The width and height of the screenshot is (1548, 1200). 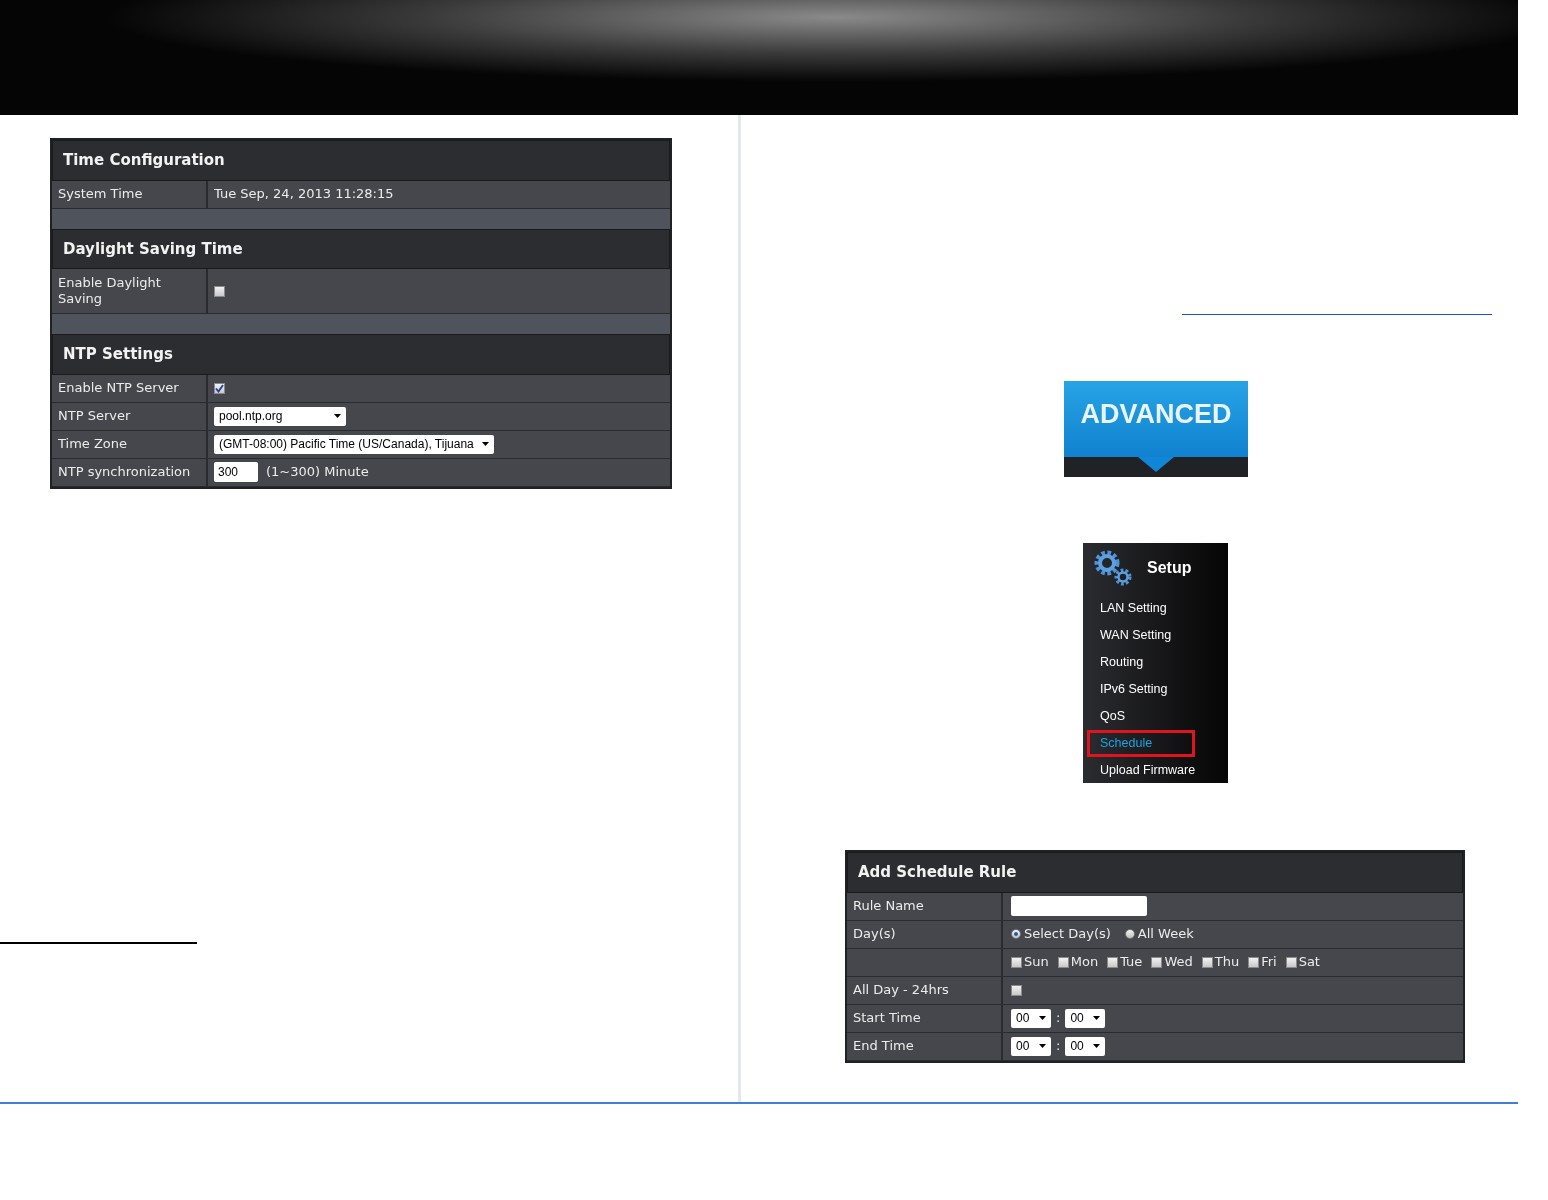 What do you see at coordinates (1141, 716) in the screenshot?
I see `menu-item: QoS` at bounding box center [1141, 716].